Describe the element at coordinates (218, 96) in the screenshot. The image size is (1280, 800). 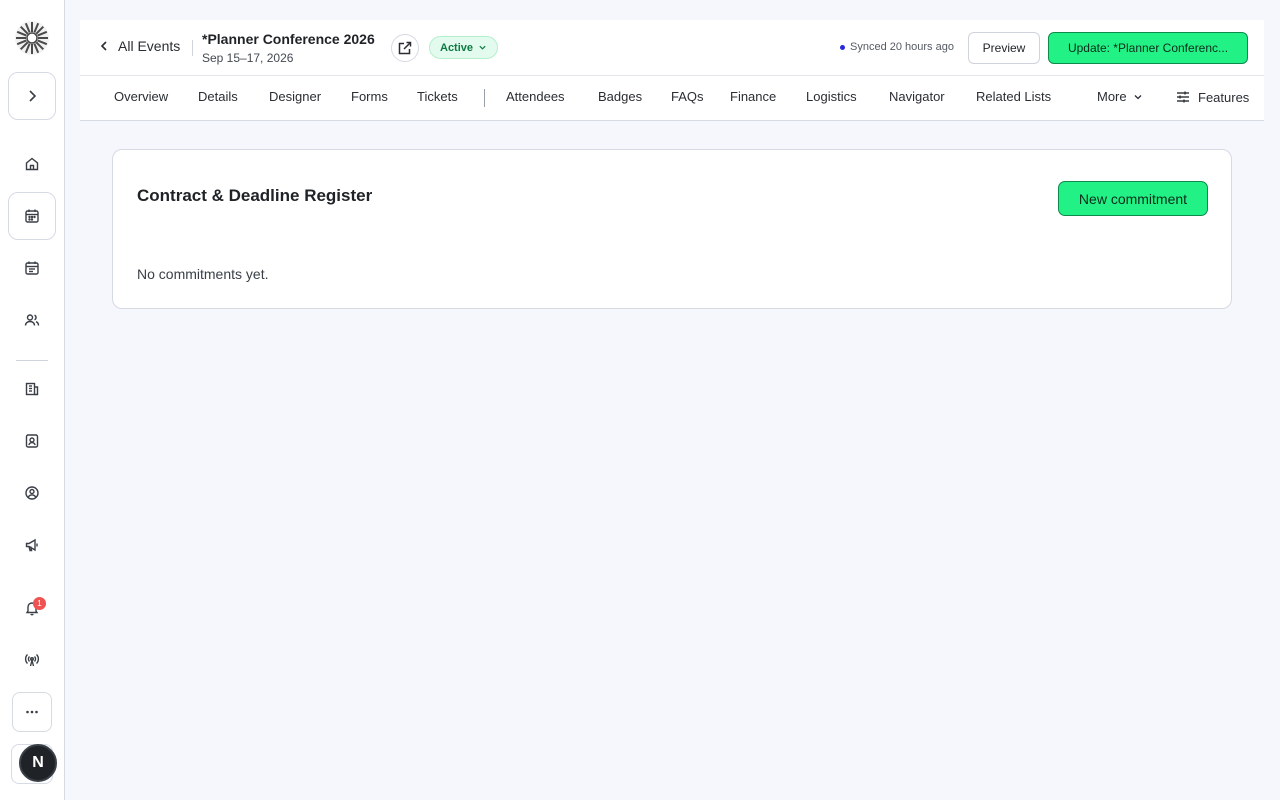
I see `tab-details: Details` at that location.